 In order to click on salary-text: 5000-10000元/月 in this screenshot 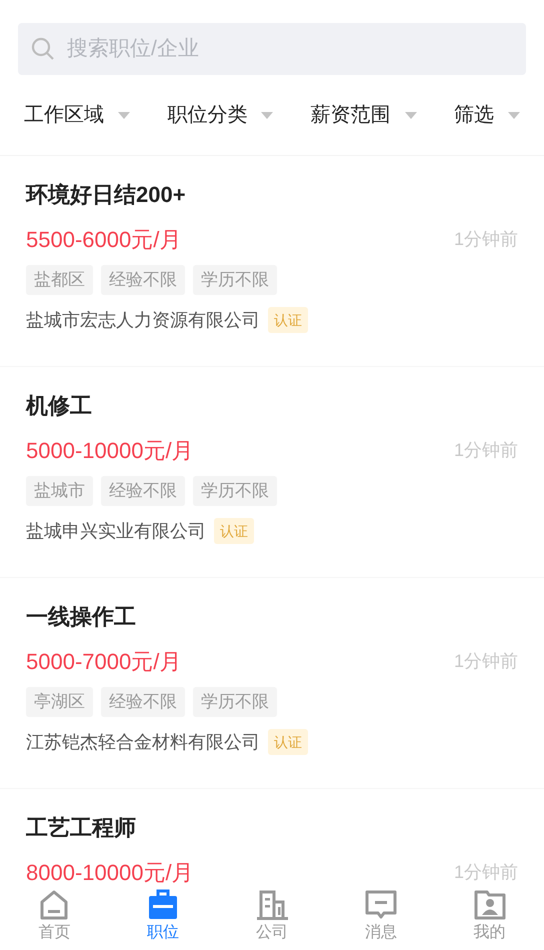, I will do `click(110, 450)`.